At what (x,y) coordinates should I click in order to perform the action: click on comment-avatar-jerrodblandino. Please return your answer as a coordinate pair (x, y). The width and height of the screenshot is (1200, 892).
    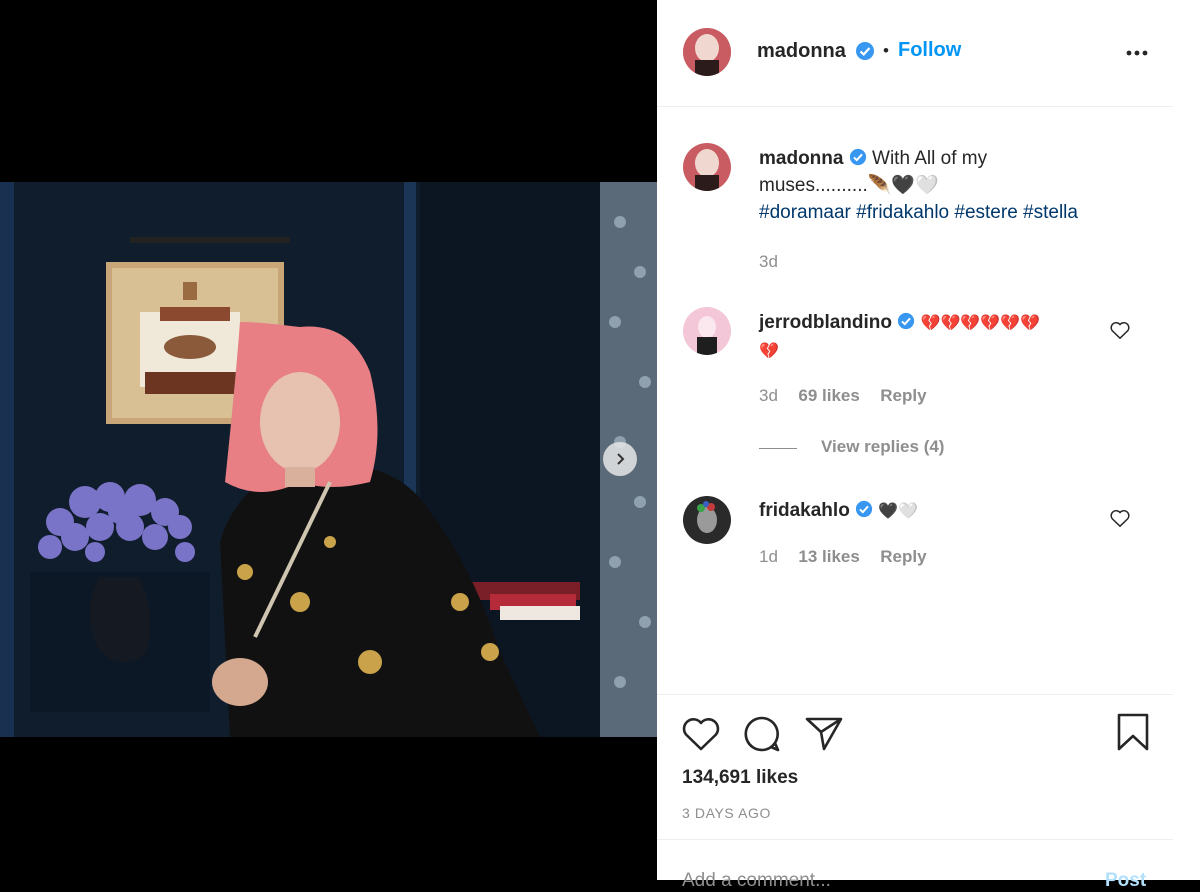
    Looking at the image, I should click on (707, 331).